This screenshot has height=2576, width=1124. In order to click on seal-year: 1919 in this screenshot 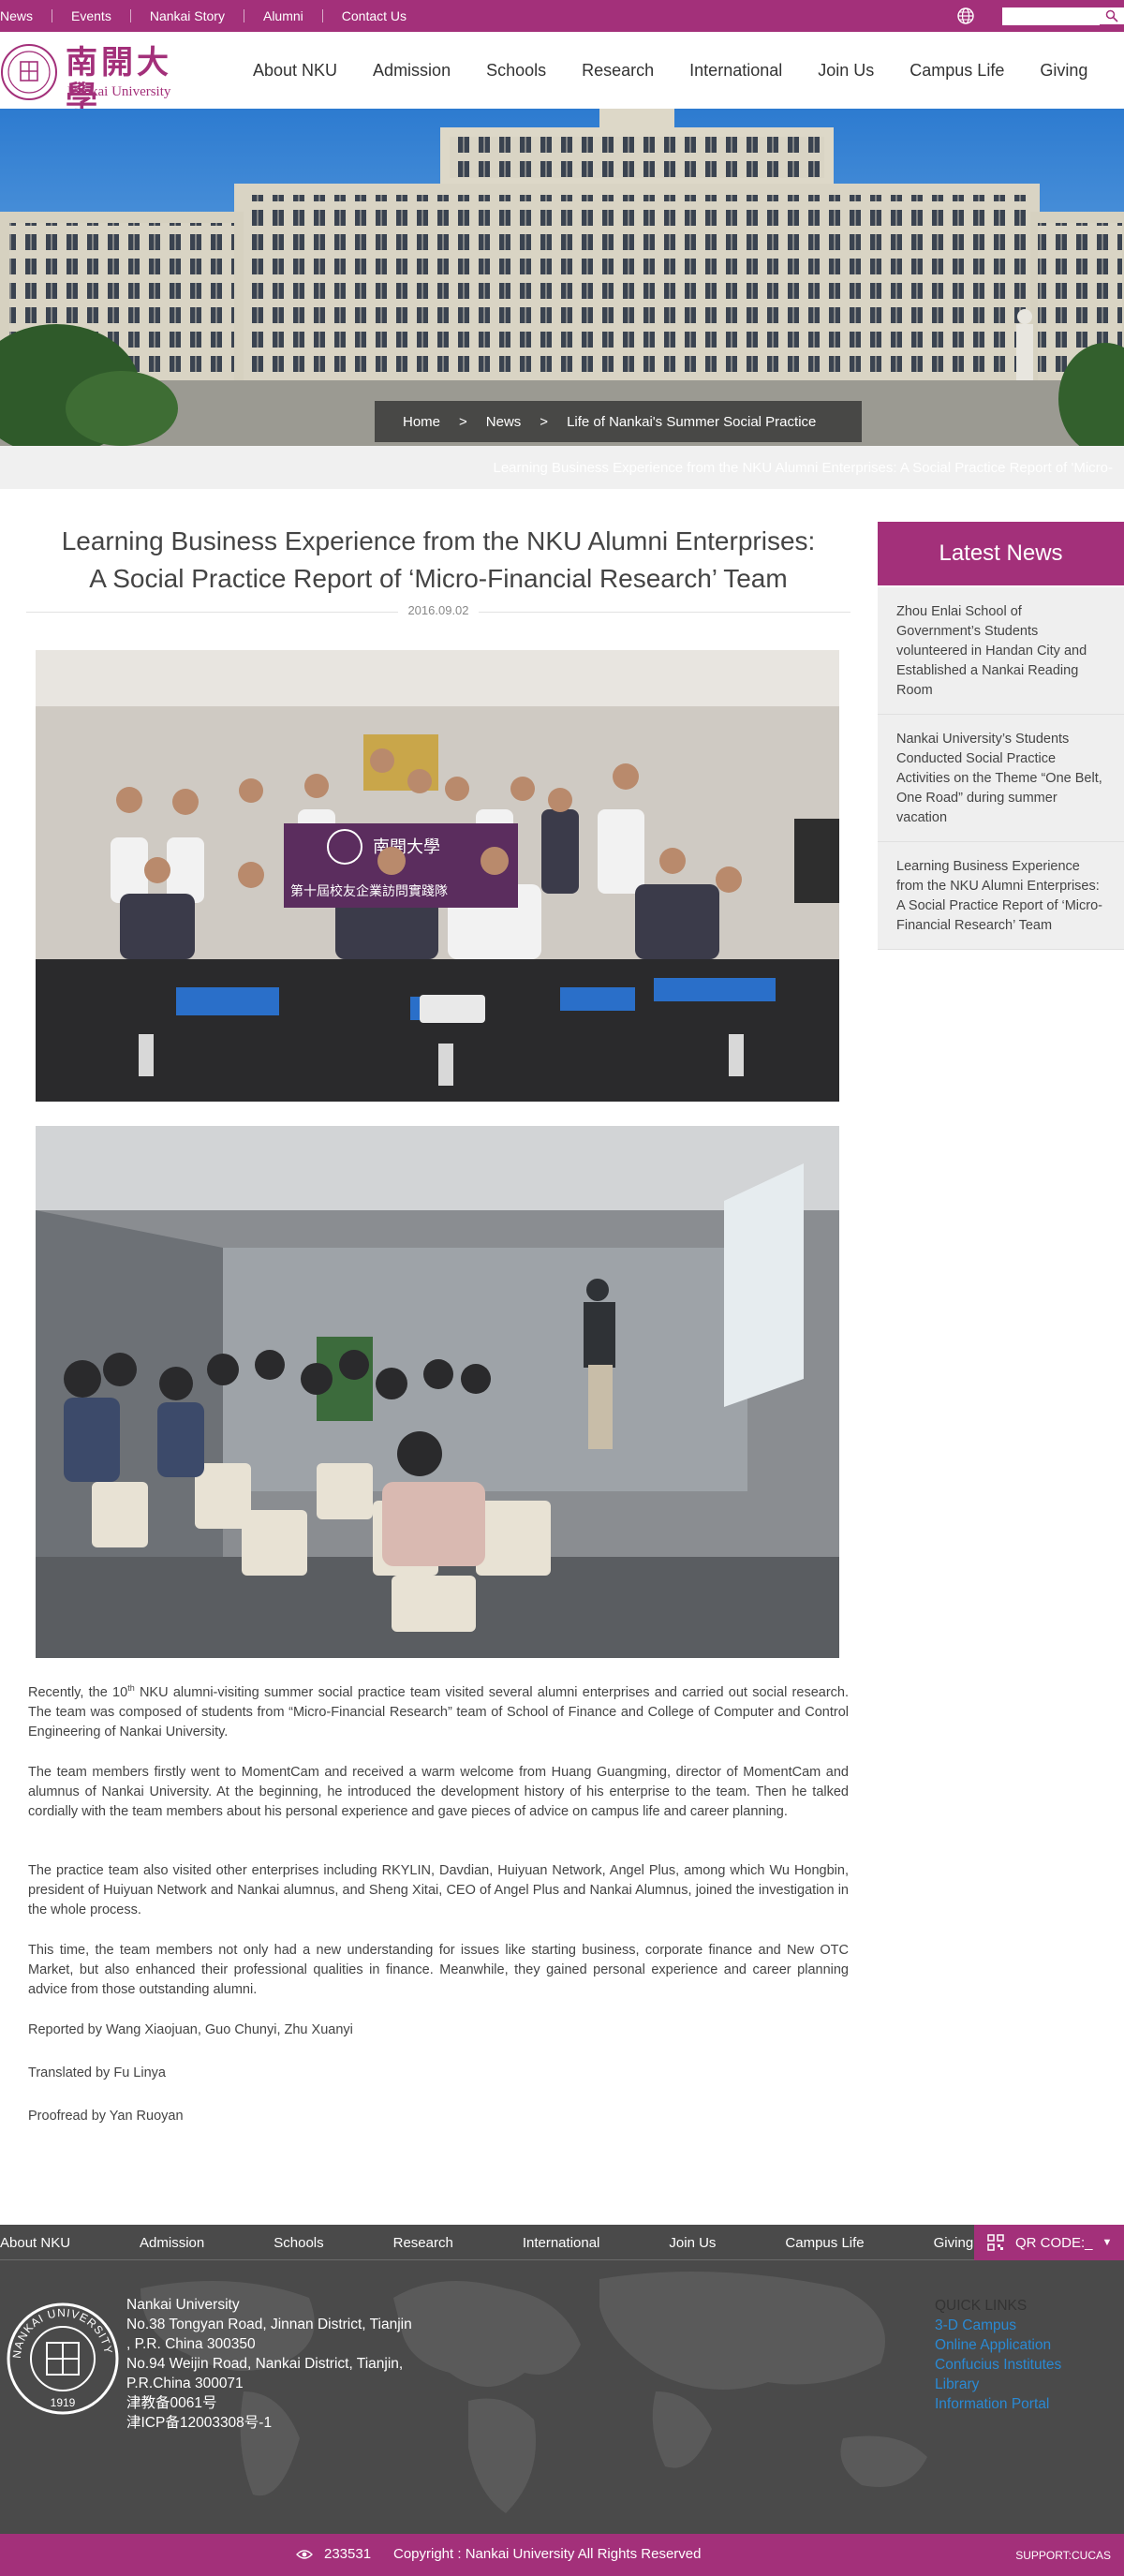, I will do `click(63, 2402)`.